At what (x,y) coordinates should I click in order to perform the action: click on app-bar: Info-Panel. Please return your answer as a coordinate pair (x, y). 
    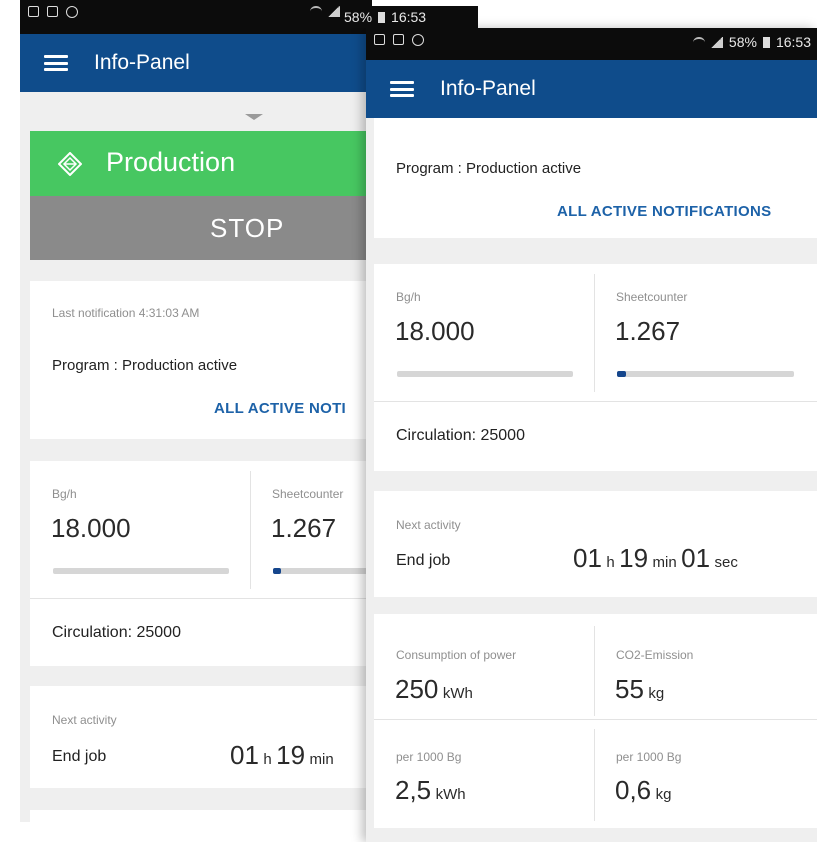
    Looking at the image, I should click on (196, 63).